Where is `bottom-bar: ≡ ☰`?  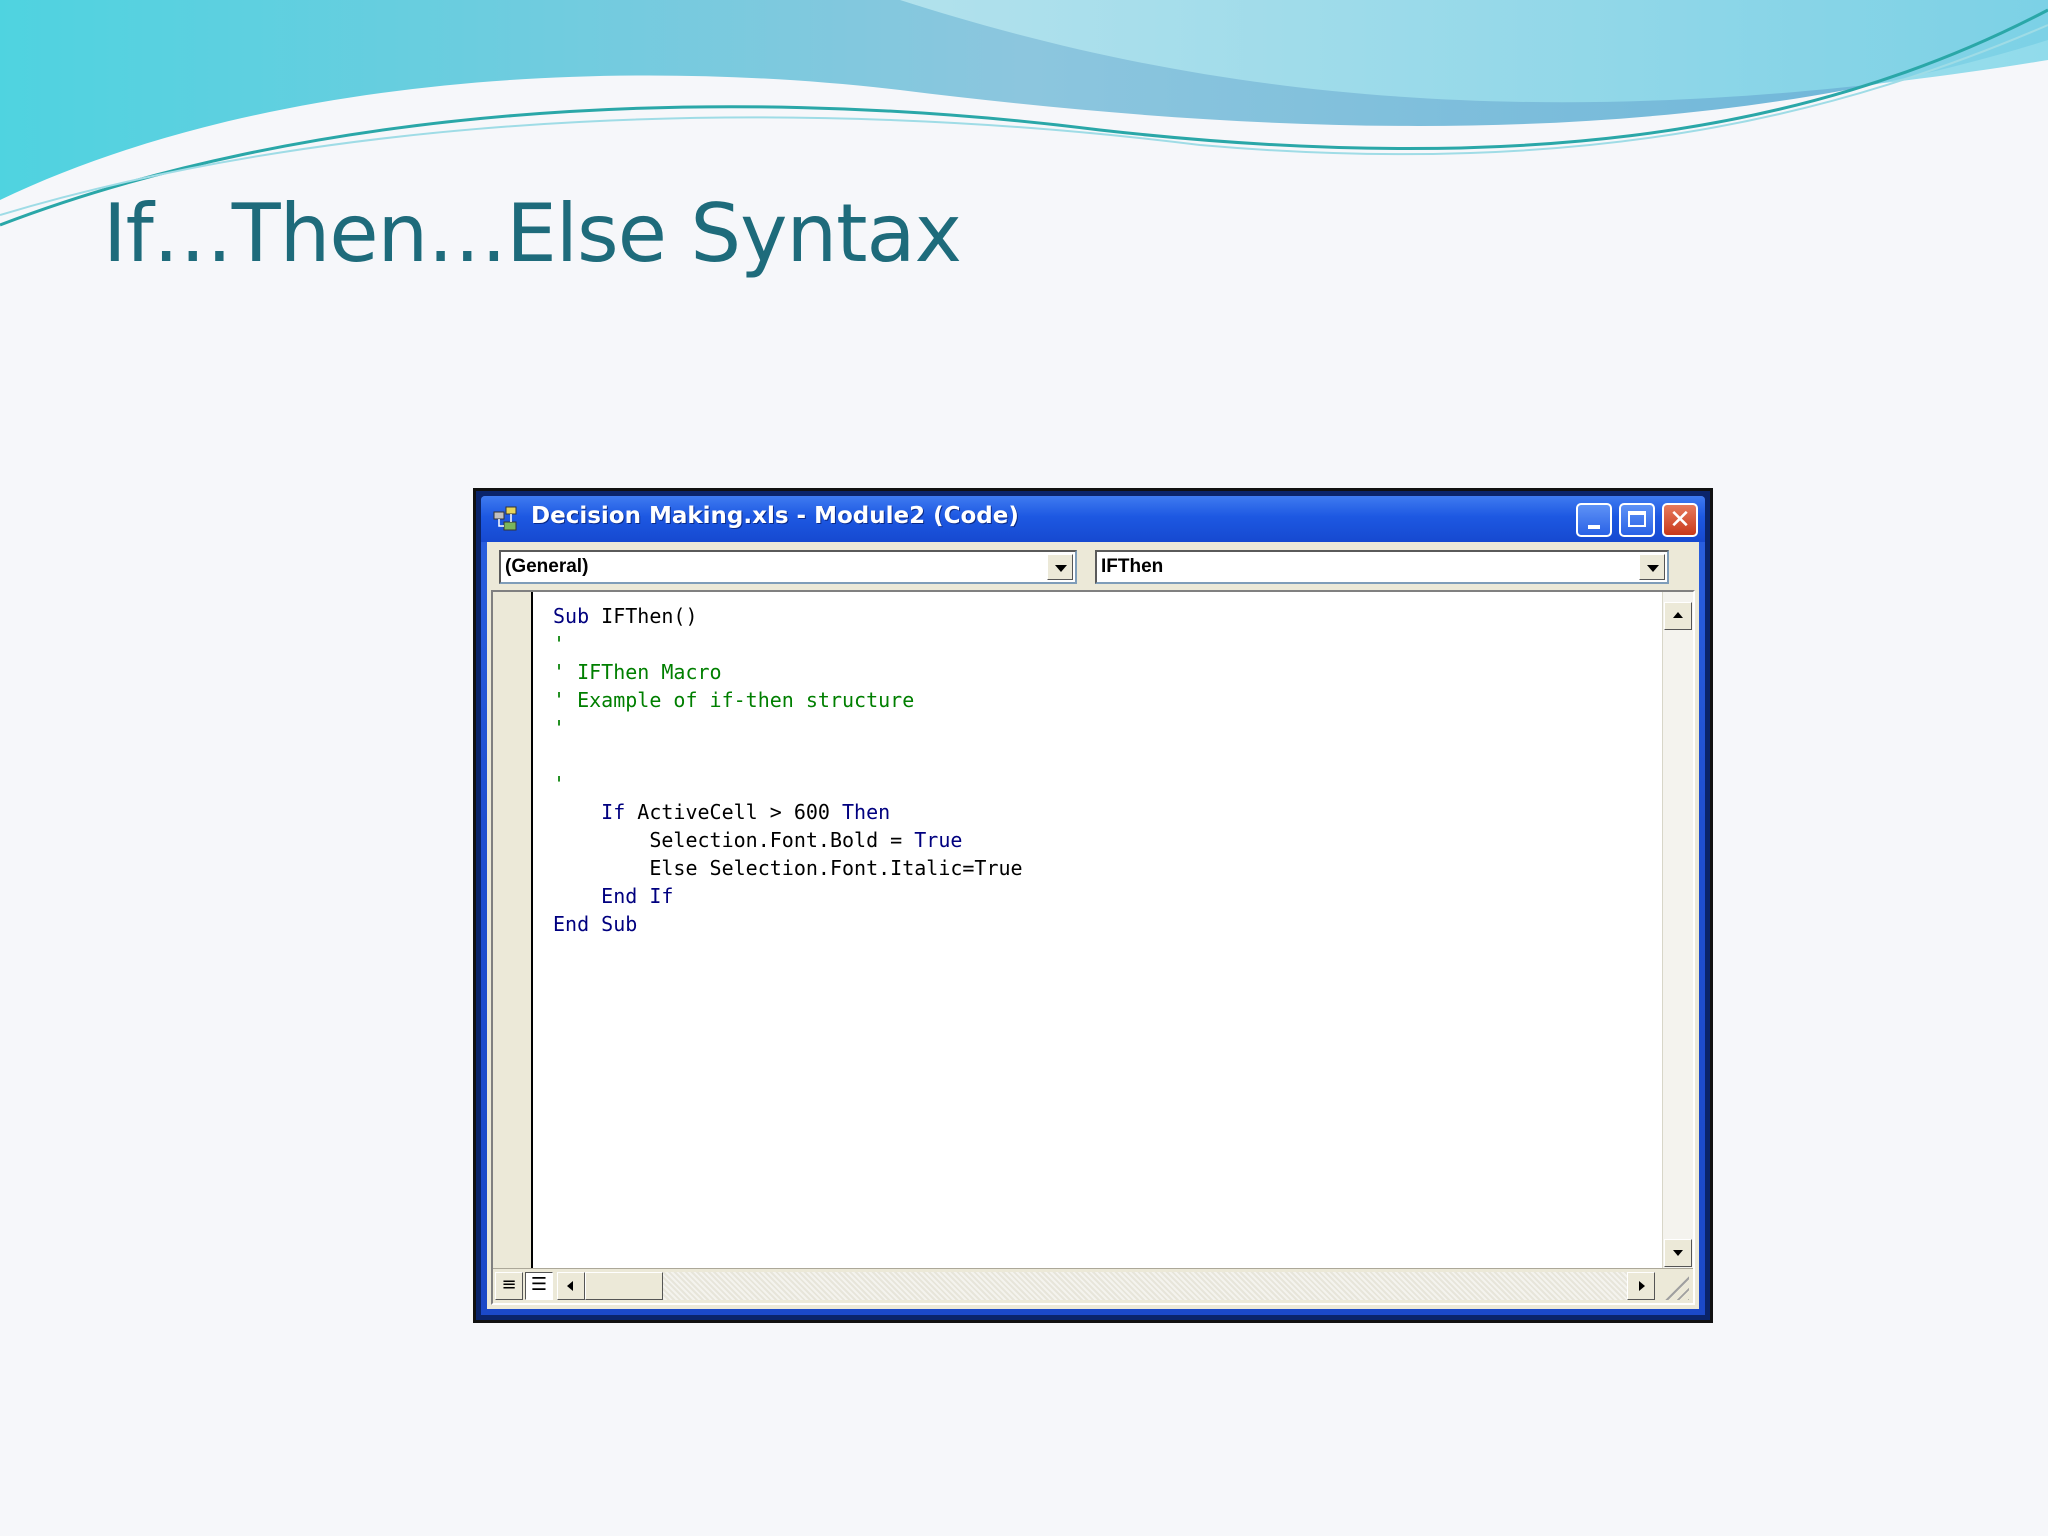 bottom-bar: ≡ ☰ is located at coordinates (1093, 1285).